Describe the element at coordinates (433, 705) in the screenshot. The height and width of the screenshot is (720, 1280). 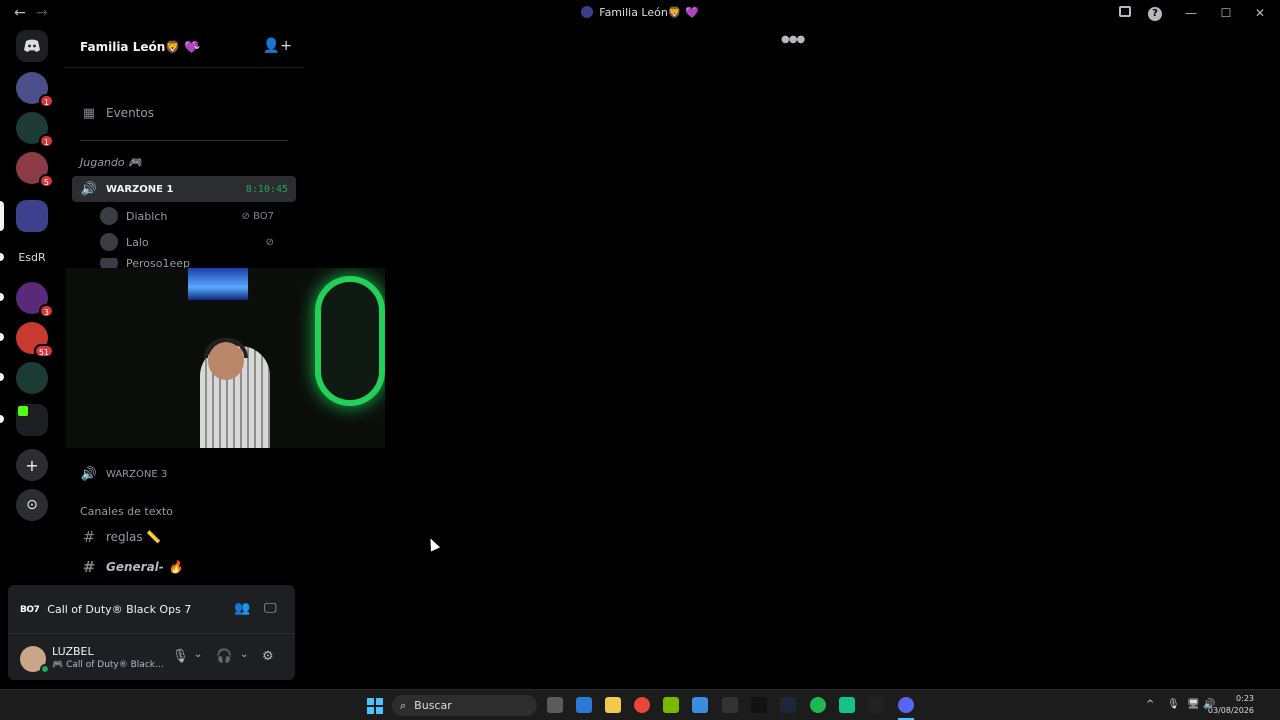
I see `search-placeholder: Buscar` at that location.